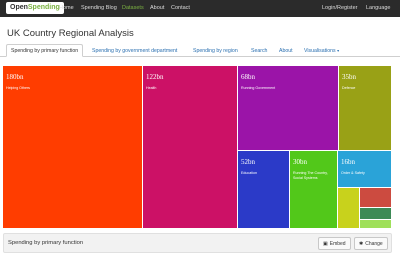 The width and height of the screenshot is (400, 257). I want to click on tab-about: About, so click(286, 51).